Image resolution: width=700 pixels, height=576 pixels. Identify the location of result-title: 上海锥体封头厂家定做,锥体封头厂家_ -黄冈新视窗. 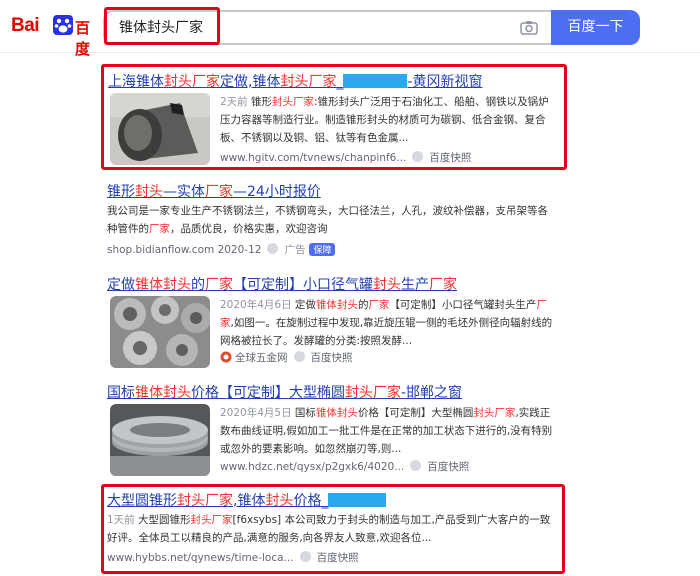
(295, 81).